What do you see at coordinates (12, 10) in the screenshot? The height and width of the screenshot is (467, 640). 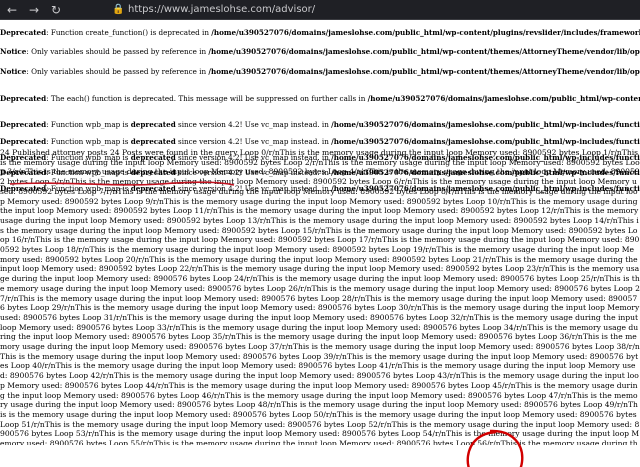 I see `arrow-left-icon: ←` at bounding box center [12, 10].